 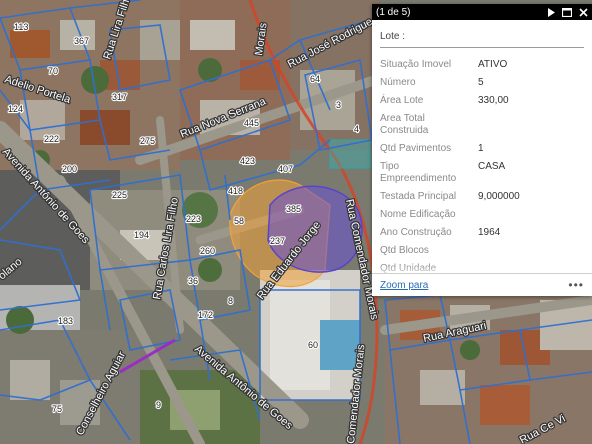 I want to click on lot-number: 60, so click(x=313, y=345).